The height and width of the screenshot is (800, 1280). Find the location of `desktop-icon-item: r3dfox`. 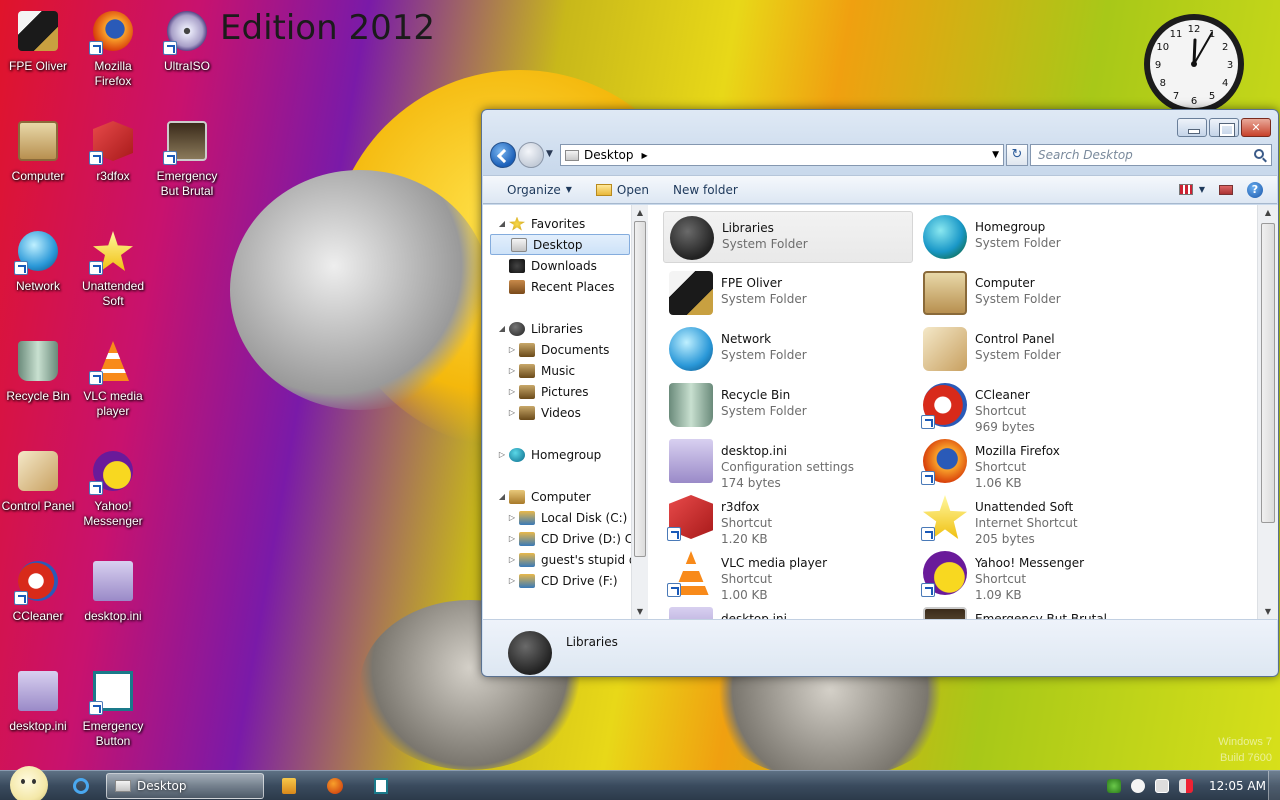

desktop-icon-item: r3dfox is located at coordinates (113, 150).